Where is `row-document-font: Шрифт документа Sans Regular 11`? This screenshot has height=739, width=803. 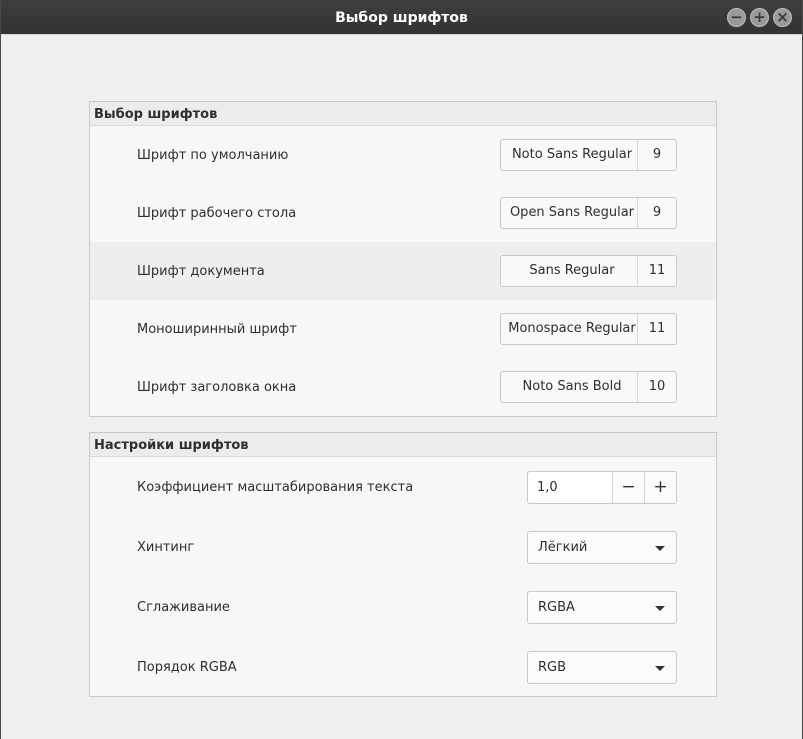
row-document-font: Шрифт документа Sans Regular 11 is located at coordinates (403, 271).